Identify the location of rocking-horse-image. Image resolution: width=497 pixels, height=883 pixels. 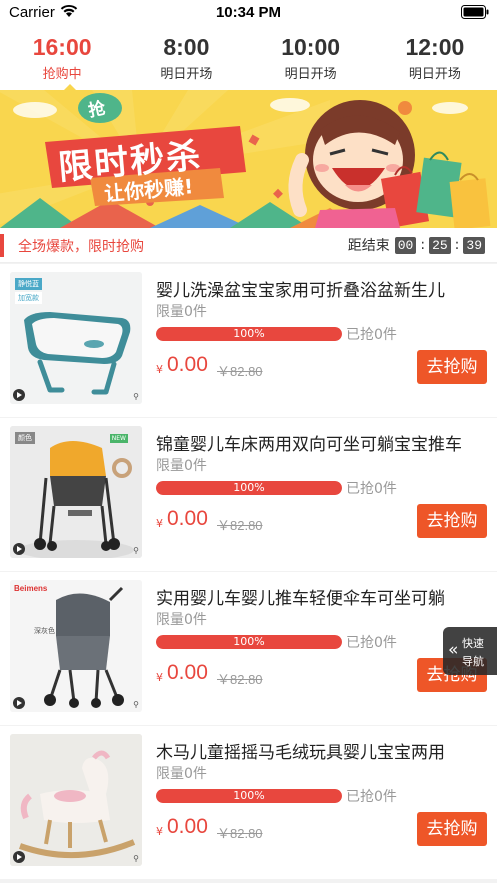
(76, 800).